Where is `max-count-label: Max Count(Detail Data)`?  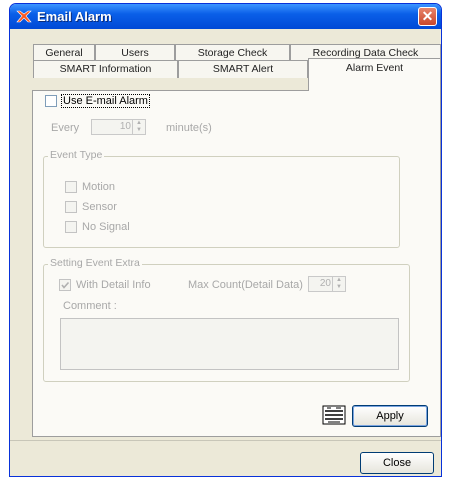 max-count-label: Max Count(Detail Data) is located at coordinates (245, 285).